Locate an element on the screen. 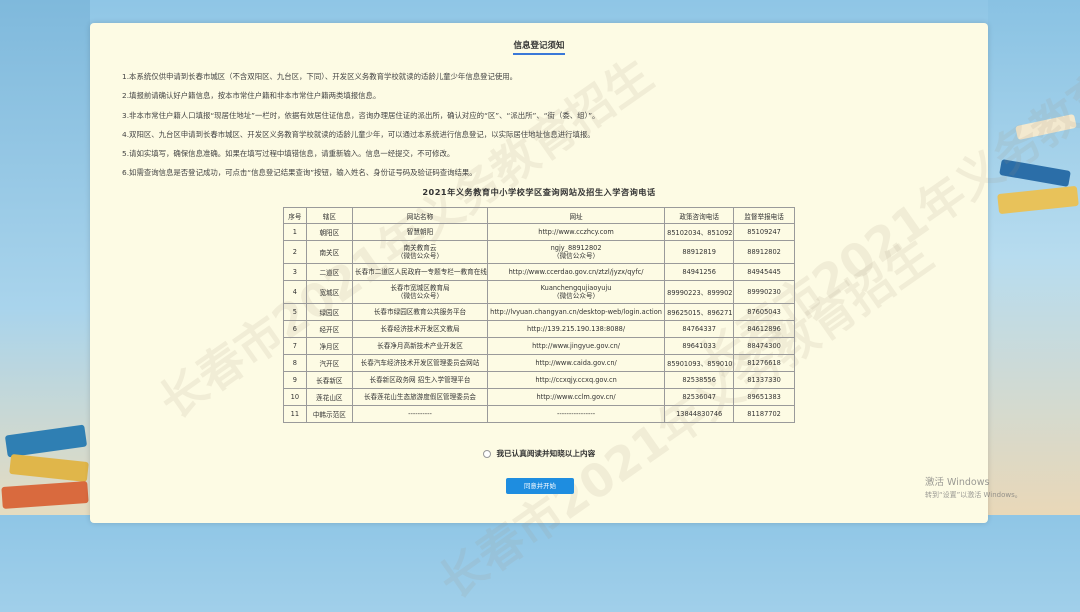 Image resolution: width=1080 pixels, height=612 pixels. cell-no-text: 3 is located at coordinates (294, 272).